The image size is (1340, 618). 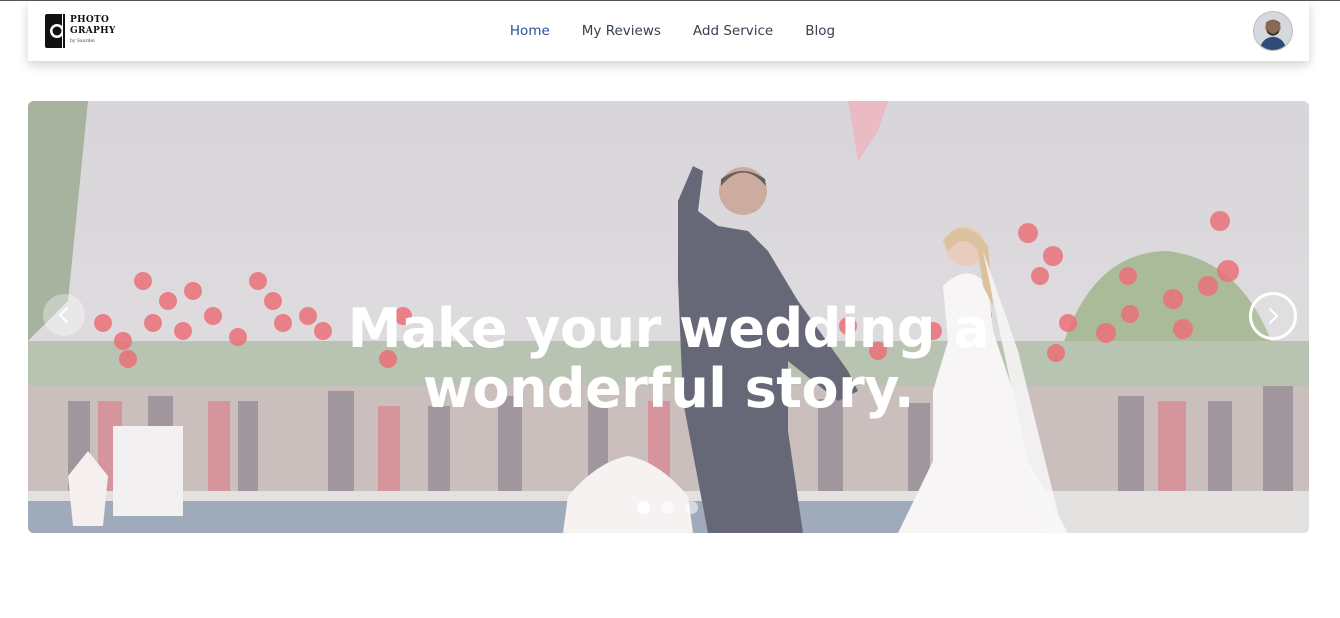 I want to click on carousel-prev-button, so click(x=64, y=315).